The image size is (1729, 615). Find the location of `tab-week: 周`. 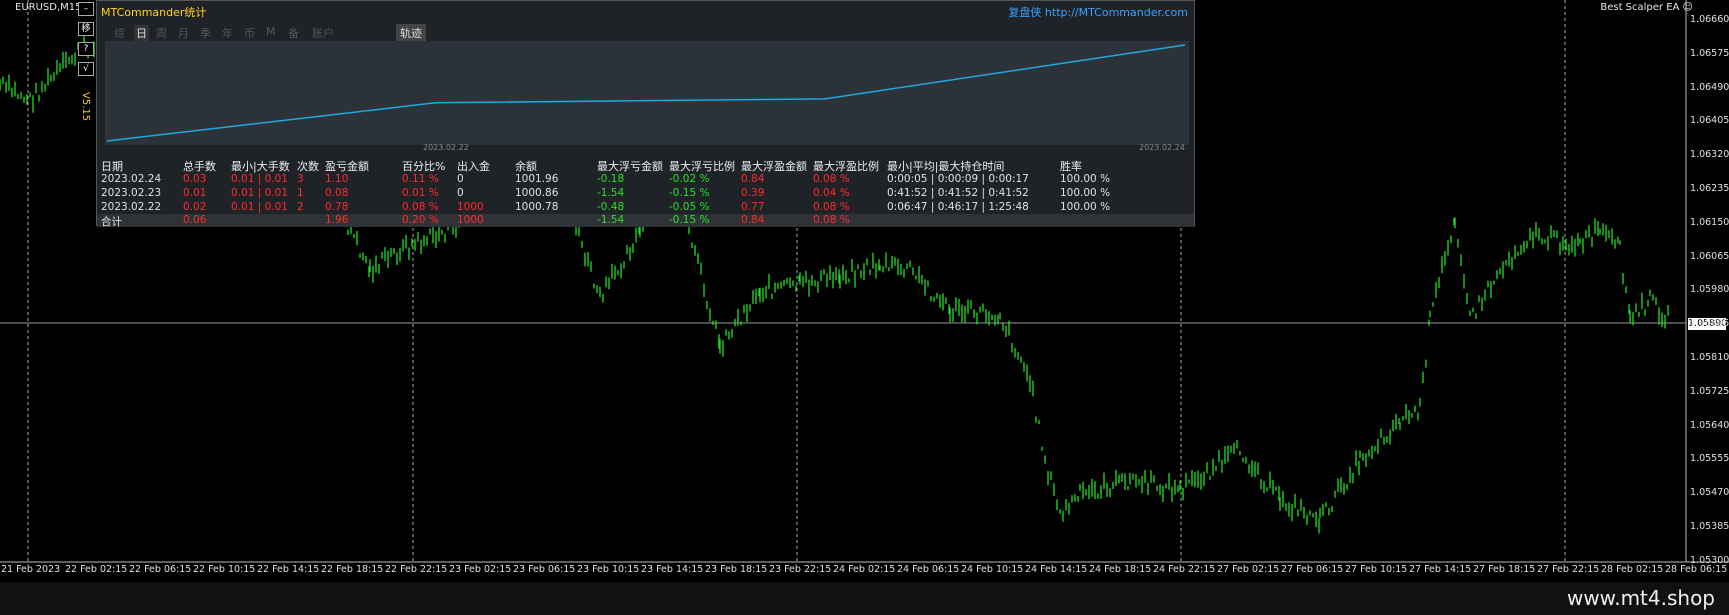

tab-week: 周 is located at coordinates (161, 33).